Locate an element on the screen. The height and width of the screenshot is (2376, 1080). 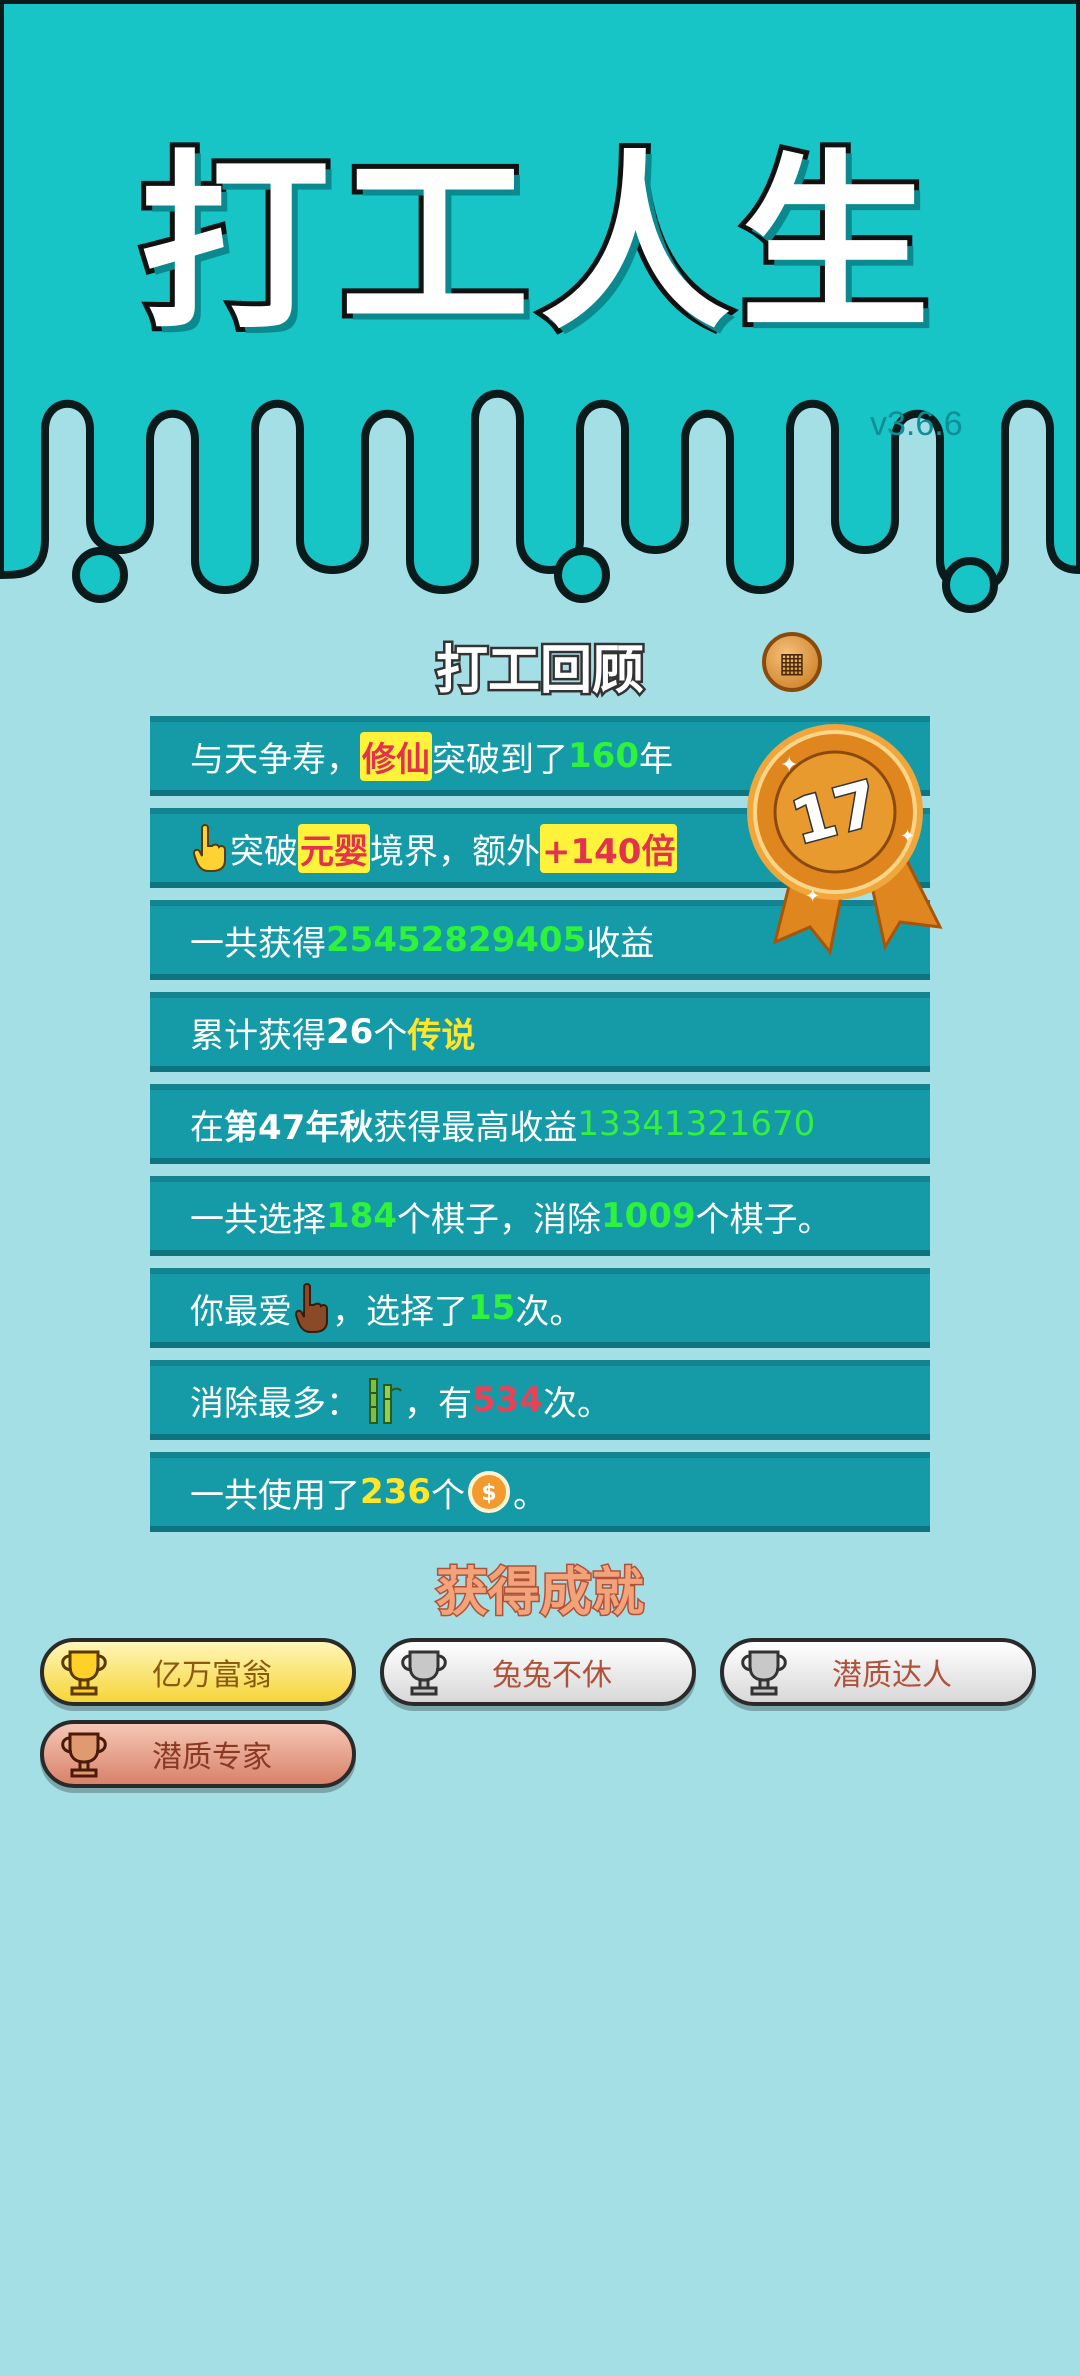
highlight-text: 第47年秋 is located at coordinates (299, 1127).